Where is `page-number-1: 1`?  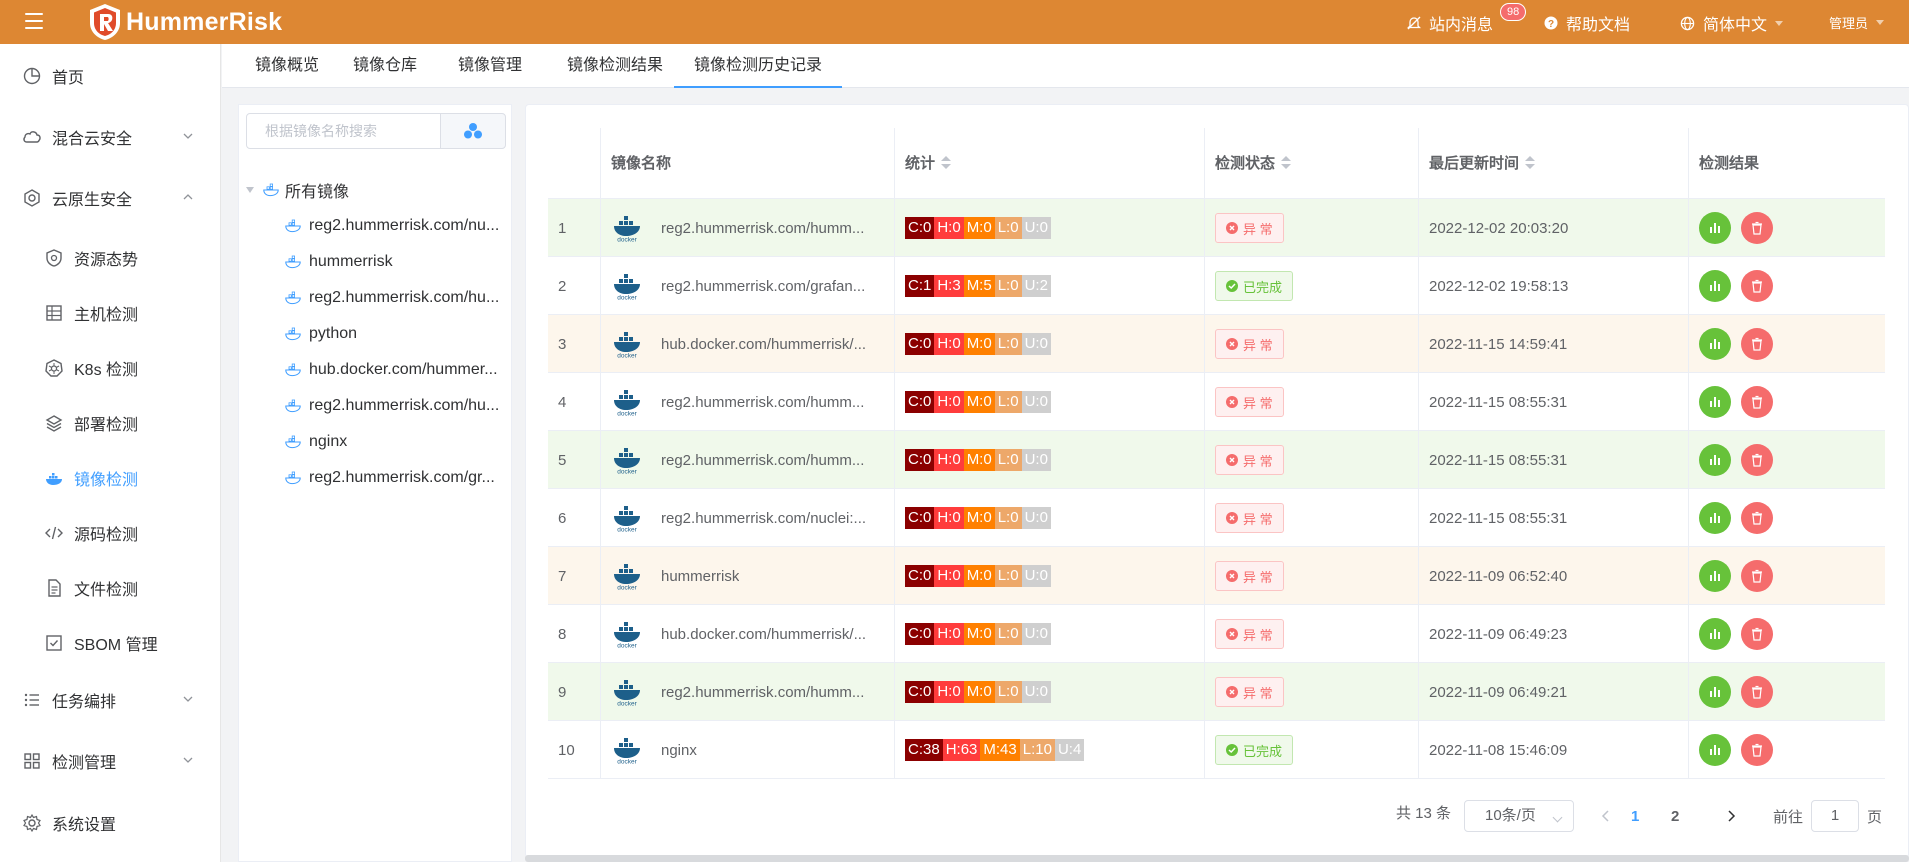 page-number-1: 1 is located at coordinates (1649, 816).